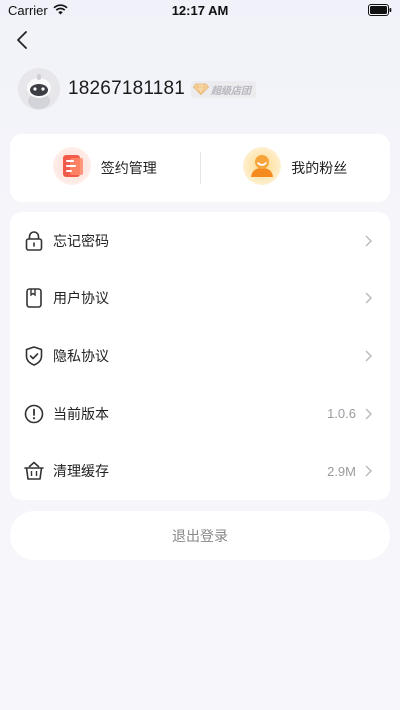 This screenshot has height=710, width=400. I want to click on menu-item-label: 当前版本, so click(81, 414).